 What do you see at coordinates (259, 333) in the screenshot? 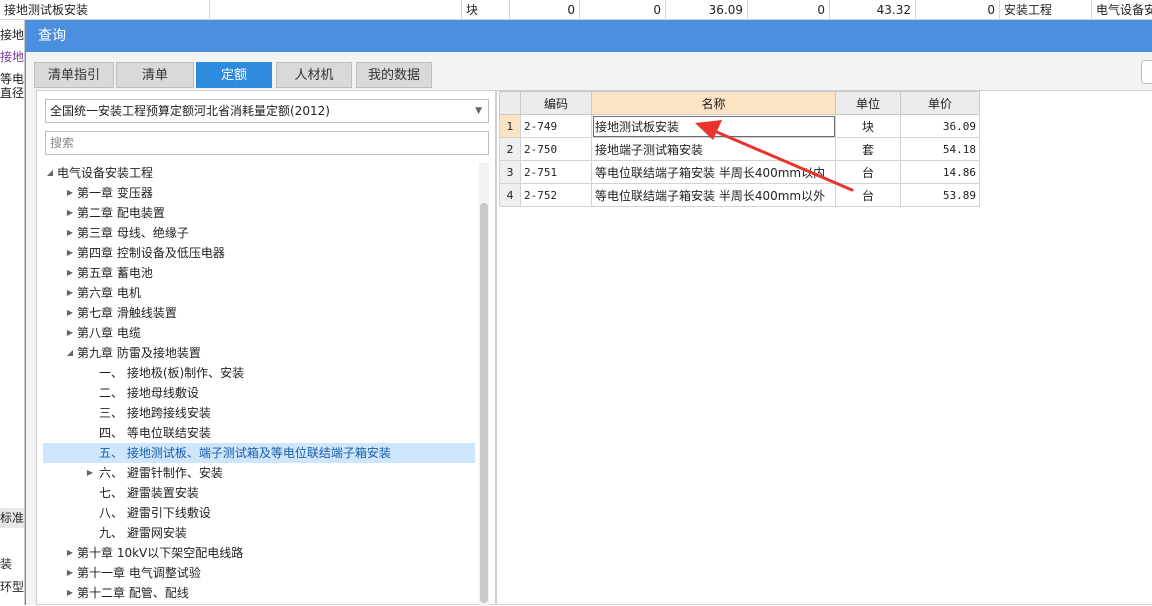
I see `tree-node: ▶ 第八章 电缆` at bounding box center [259, 333].